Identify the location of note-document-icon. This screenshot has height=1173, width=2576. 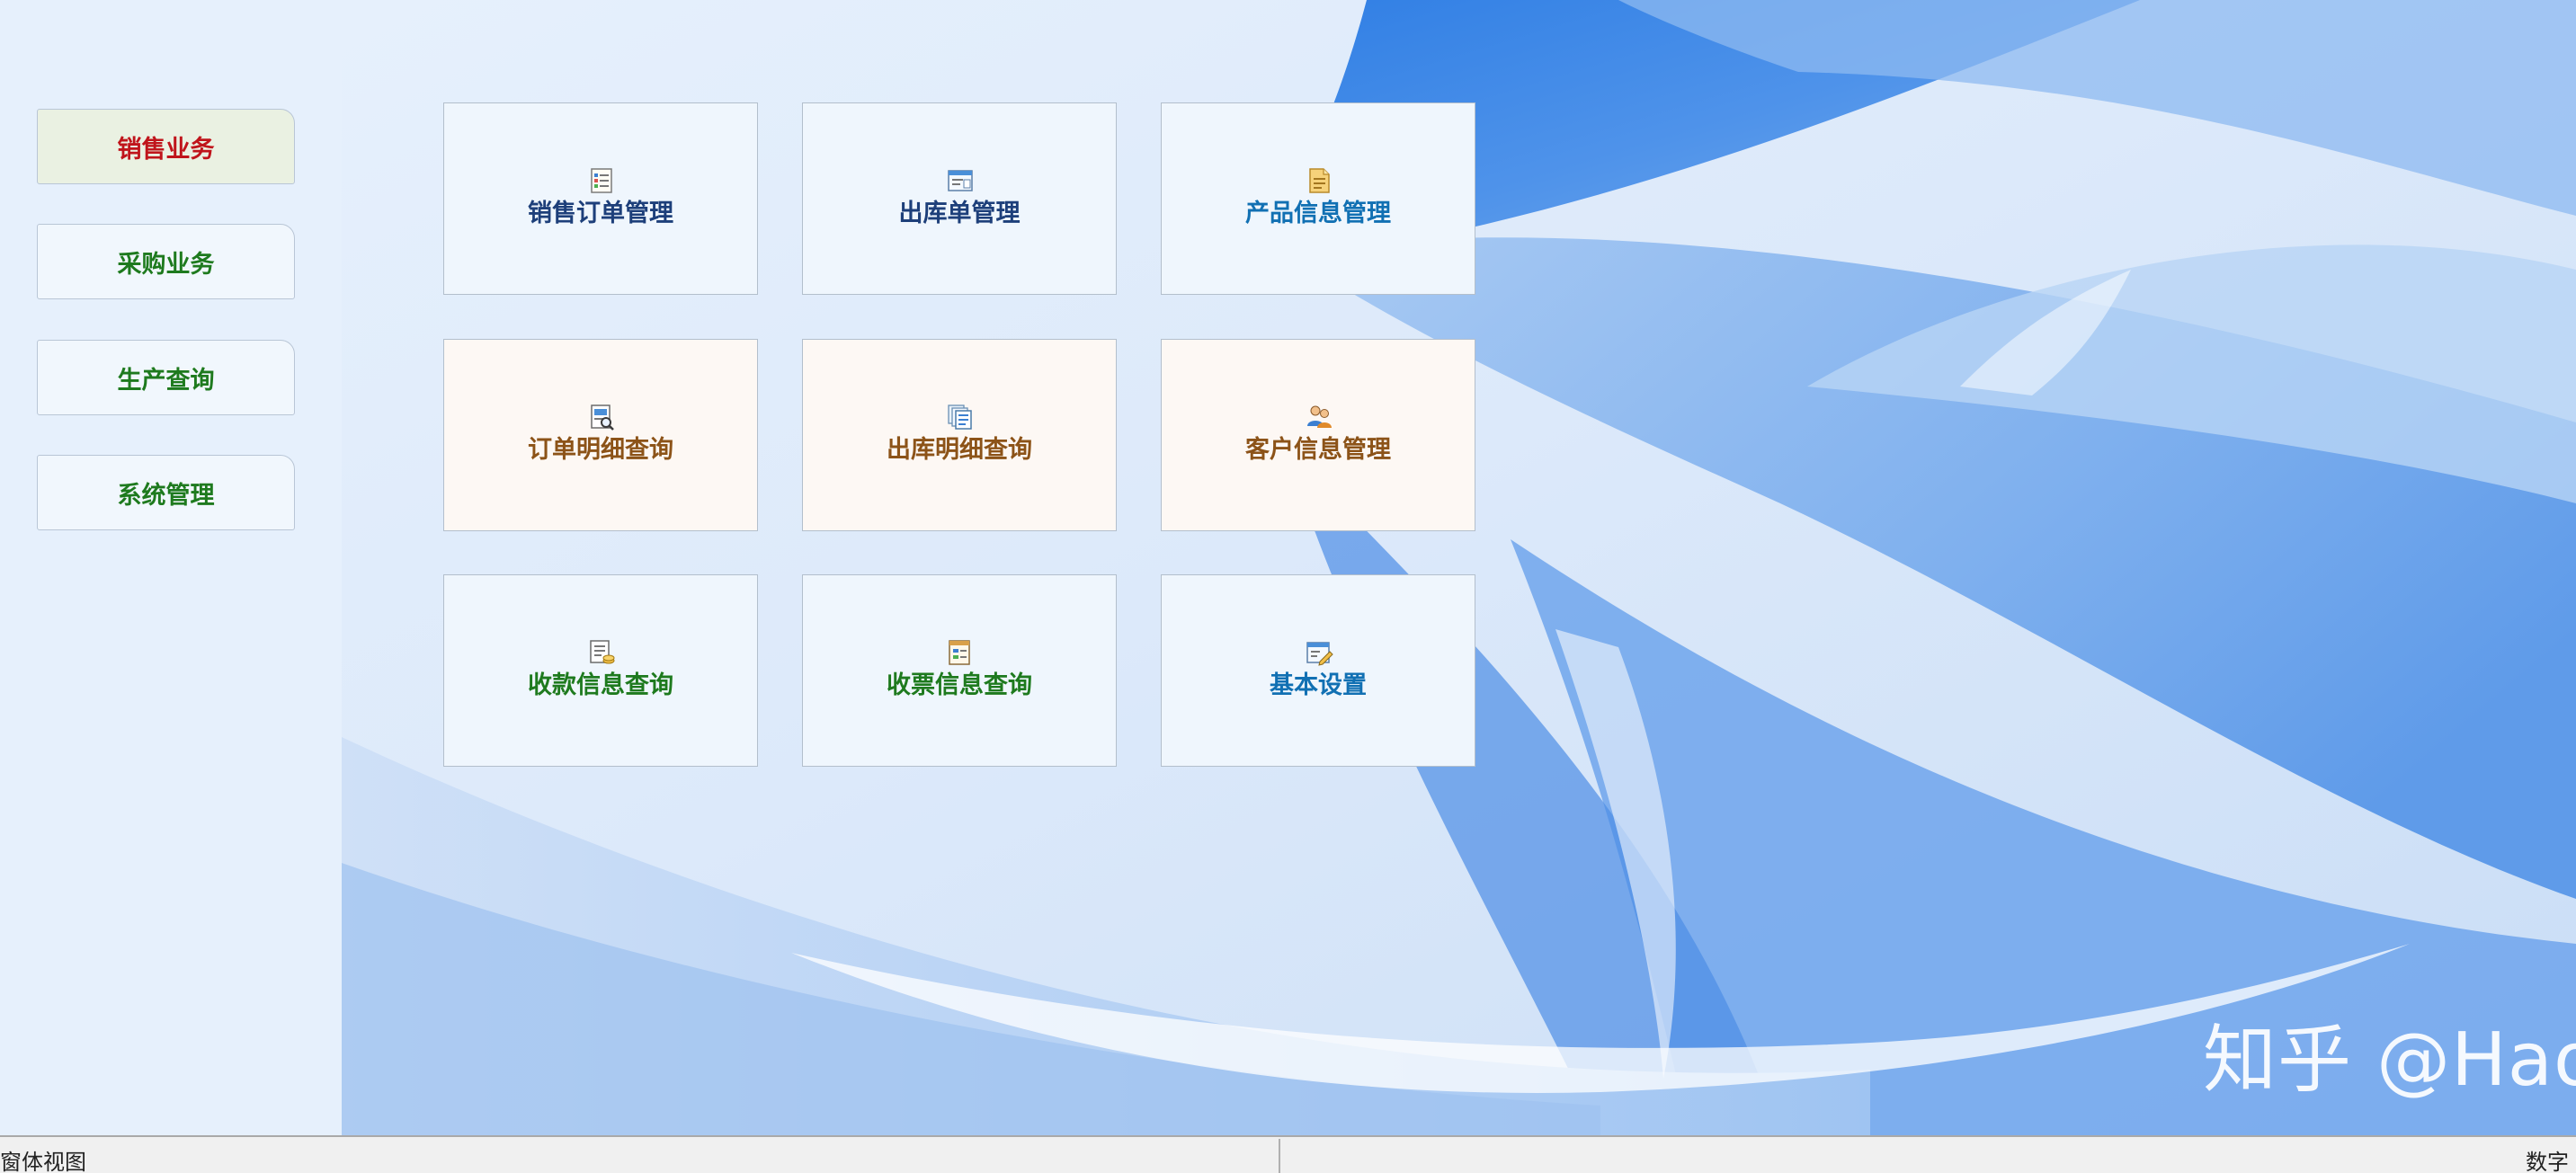
(1320, 180).